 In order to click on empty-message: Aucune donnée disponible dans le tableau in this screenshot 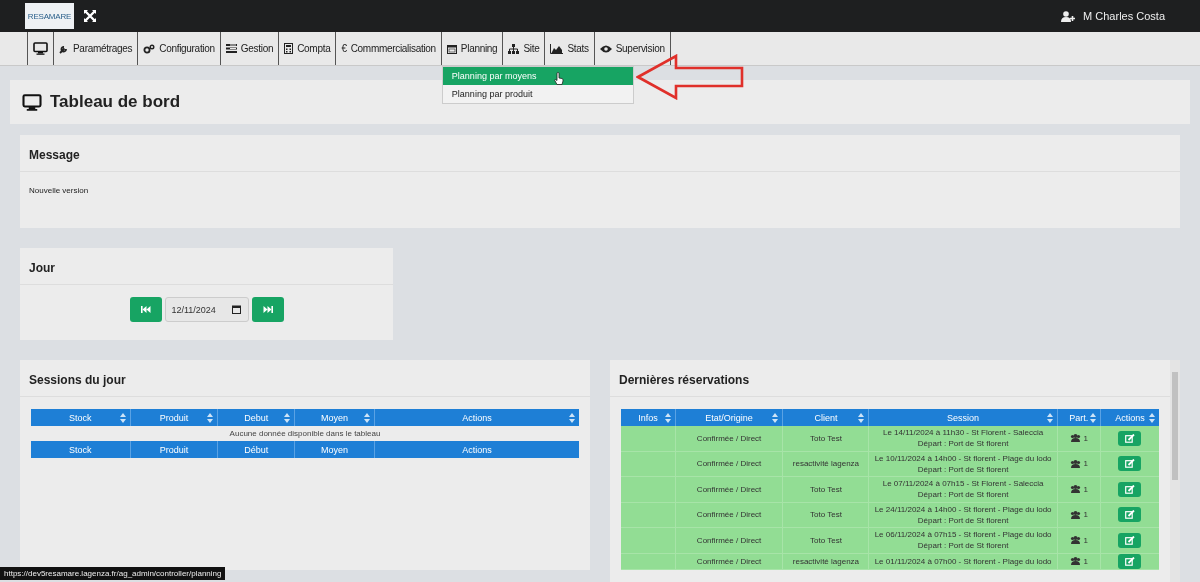, I will do `click(305, 433)`.